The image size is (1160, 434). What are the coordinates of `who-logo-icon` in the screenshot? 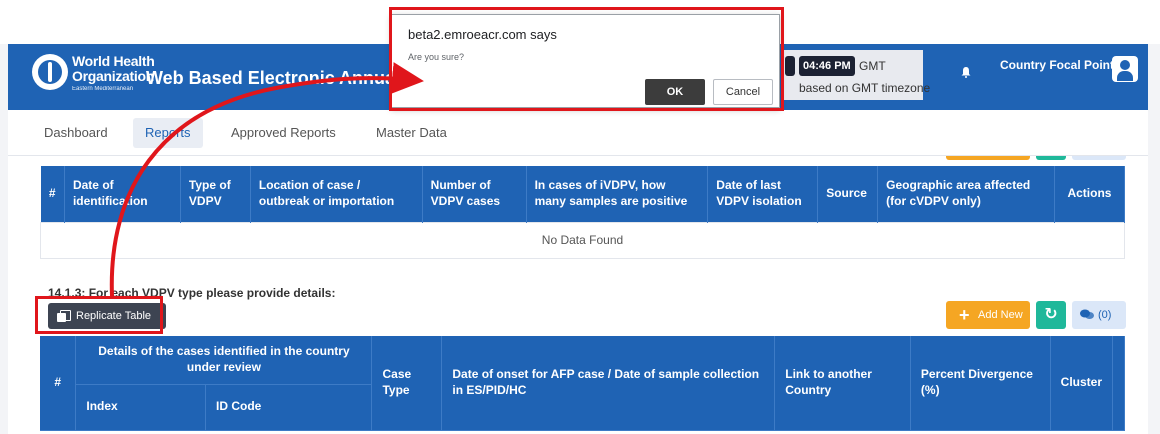 It's located at (50, 72).